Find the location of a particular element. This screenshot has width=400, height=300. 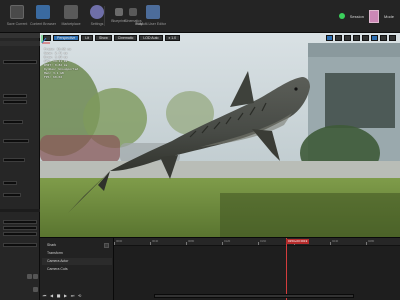

panel-tab-bar is located at coordinates (20, 35).